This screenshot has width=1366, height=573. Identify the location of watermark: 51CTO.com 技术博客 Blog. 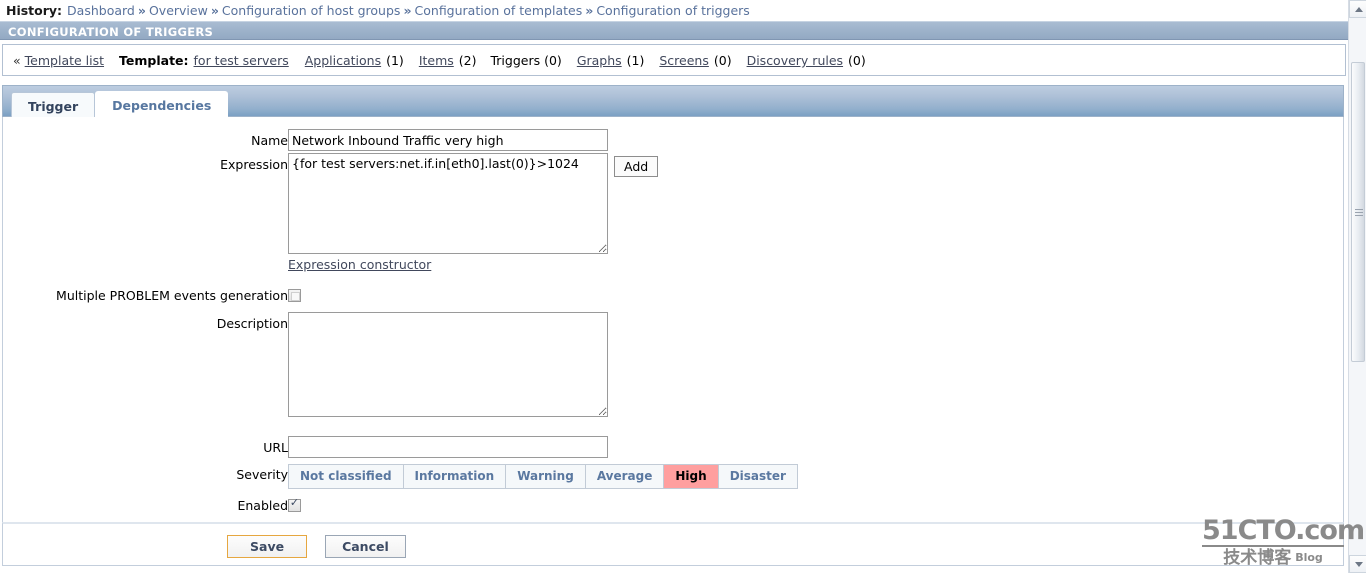
(1283, 542).